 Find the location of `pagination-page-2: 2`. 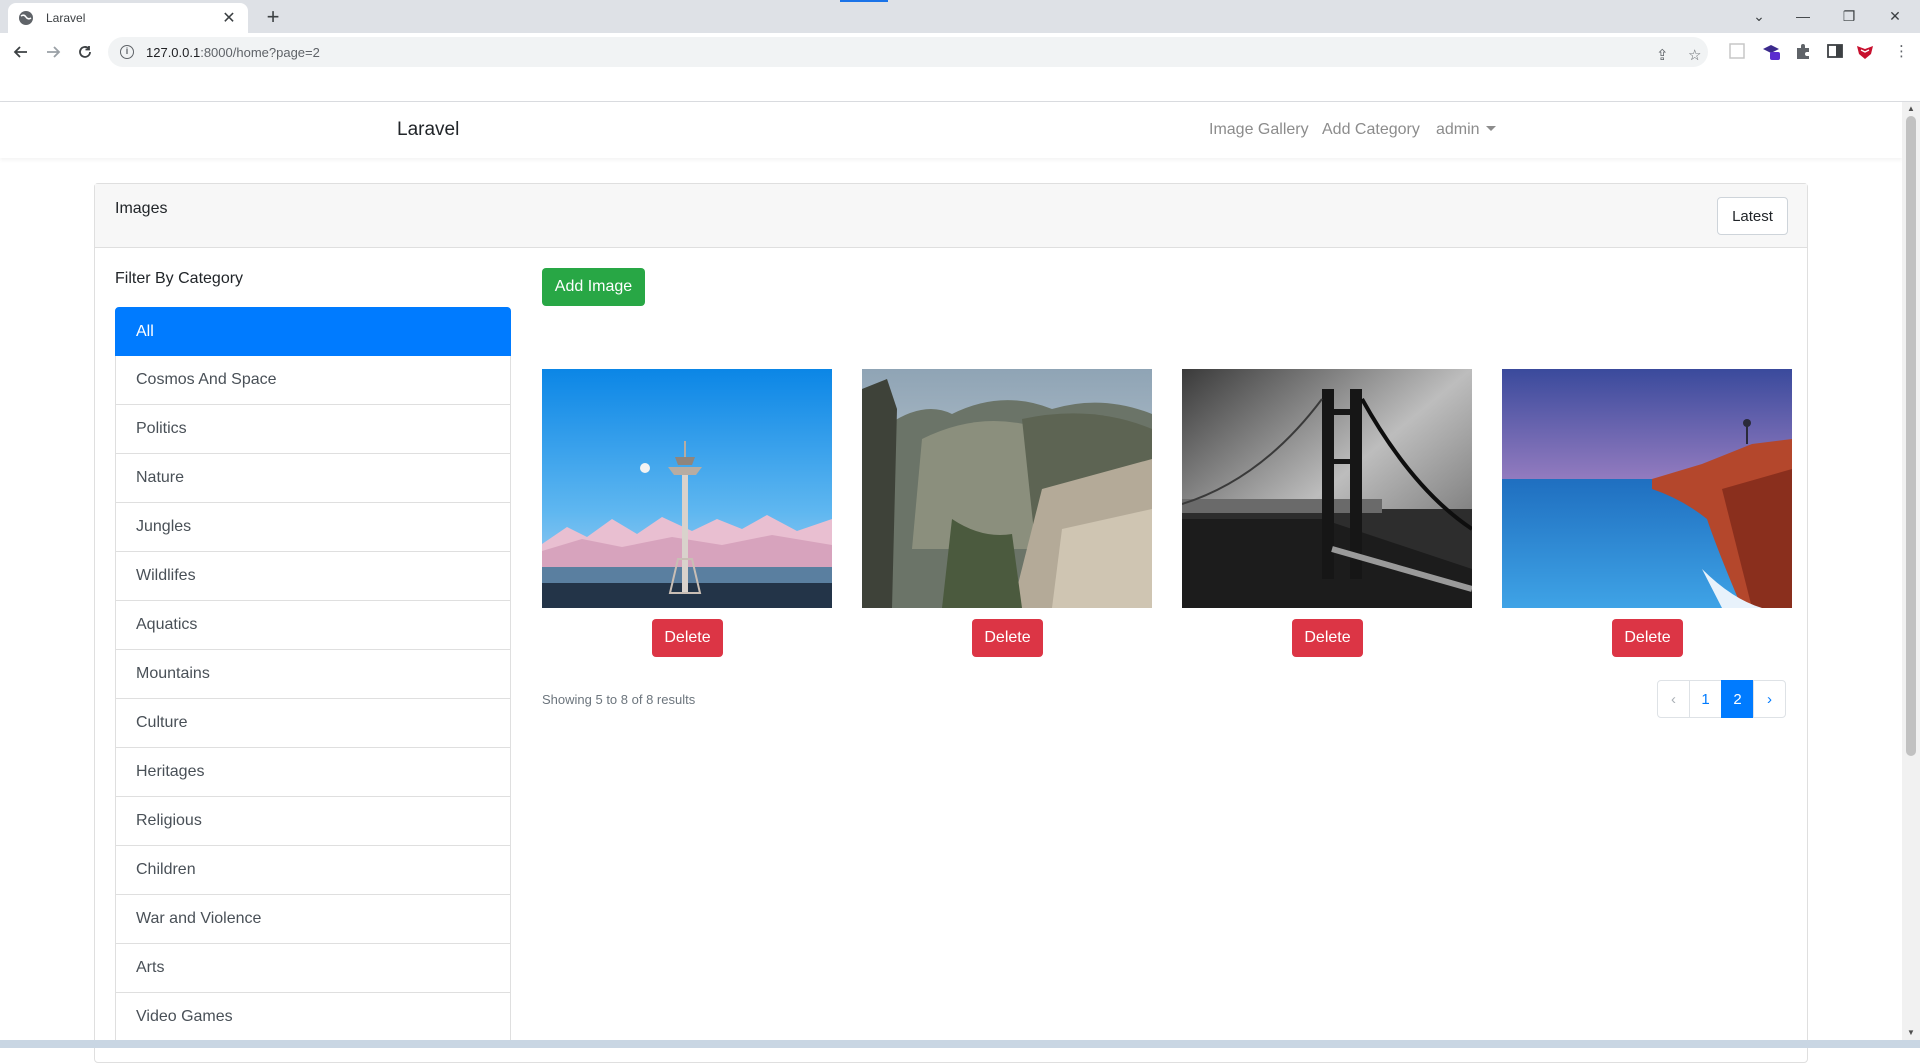

pagination-page-2: 2 is located at coordinates (1737, 699).